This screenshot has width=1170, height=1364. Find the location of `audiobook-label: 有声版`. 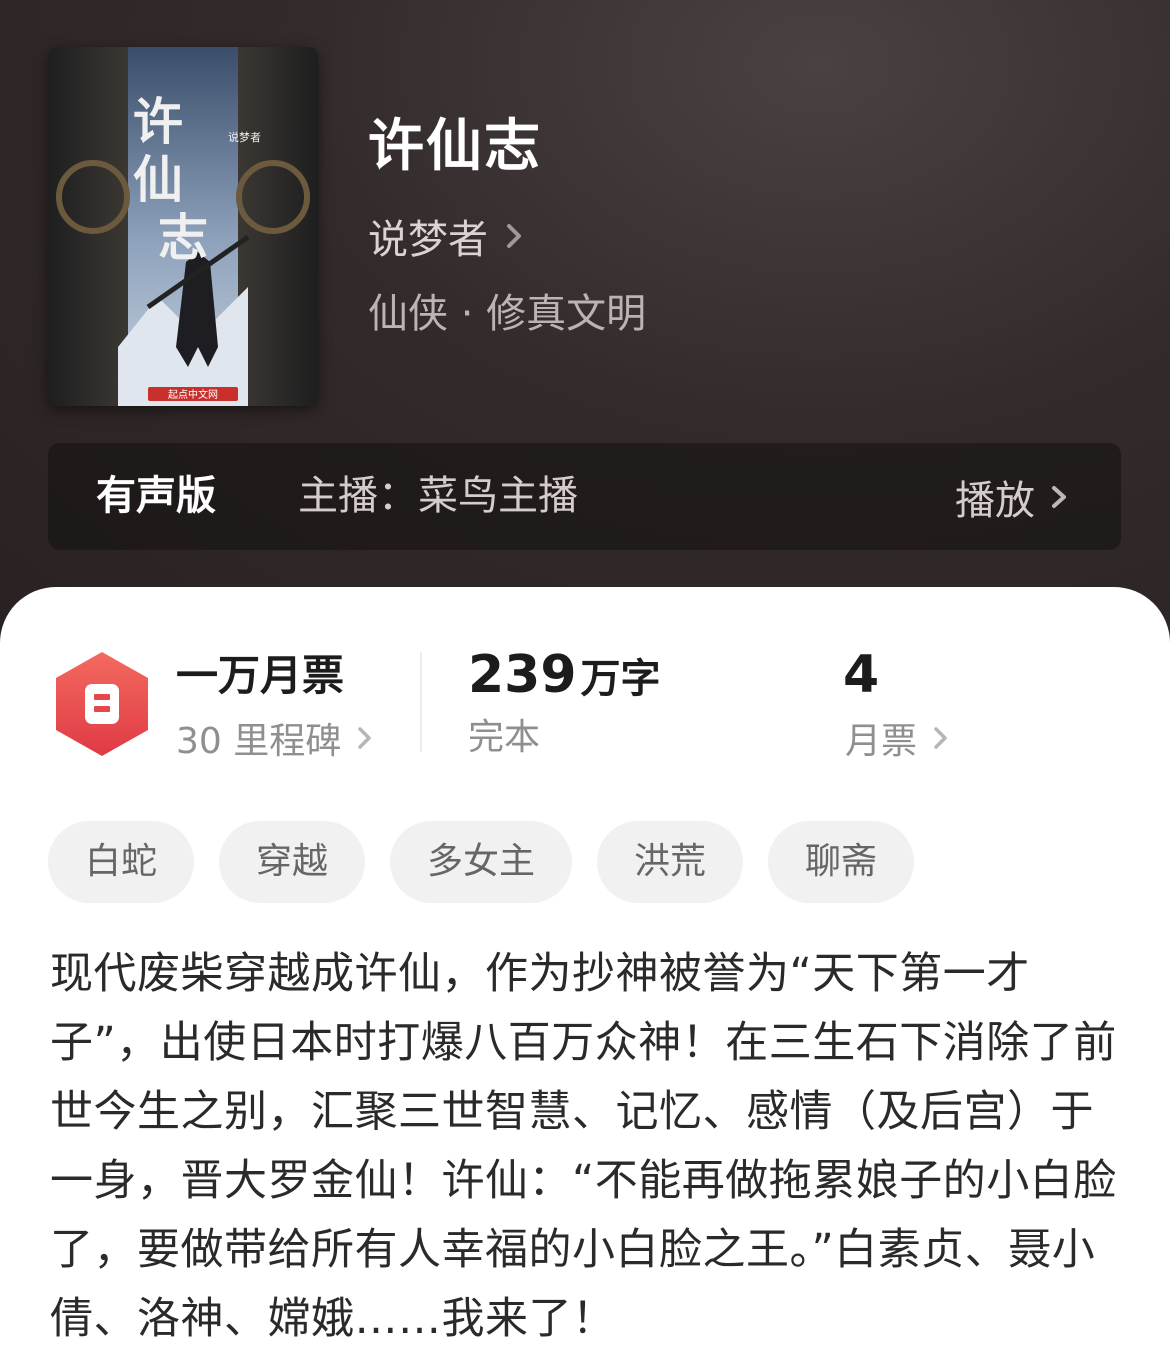

audiobook-label: 有声版 is located at coordinates (156, 496).